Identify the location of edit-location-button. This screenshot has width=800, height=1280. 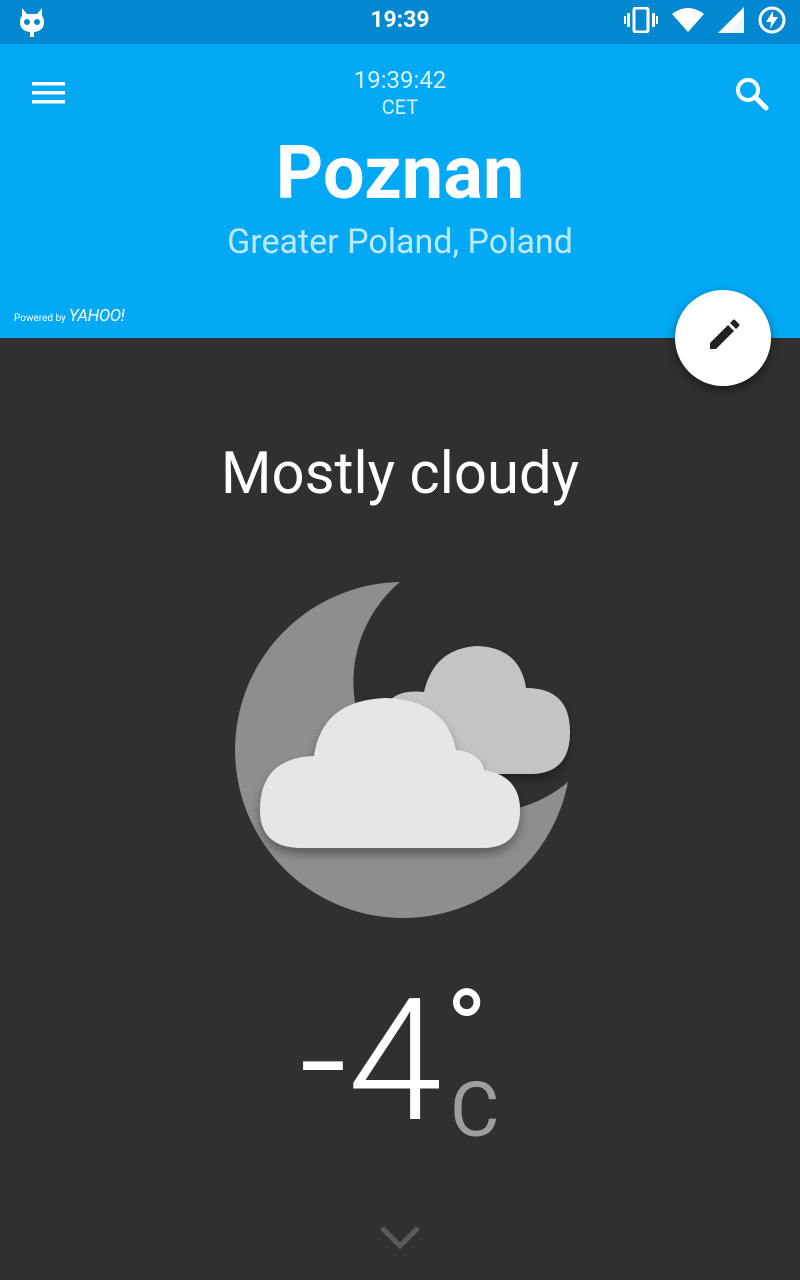
(723, 338).